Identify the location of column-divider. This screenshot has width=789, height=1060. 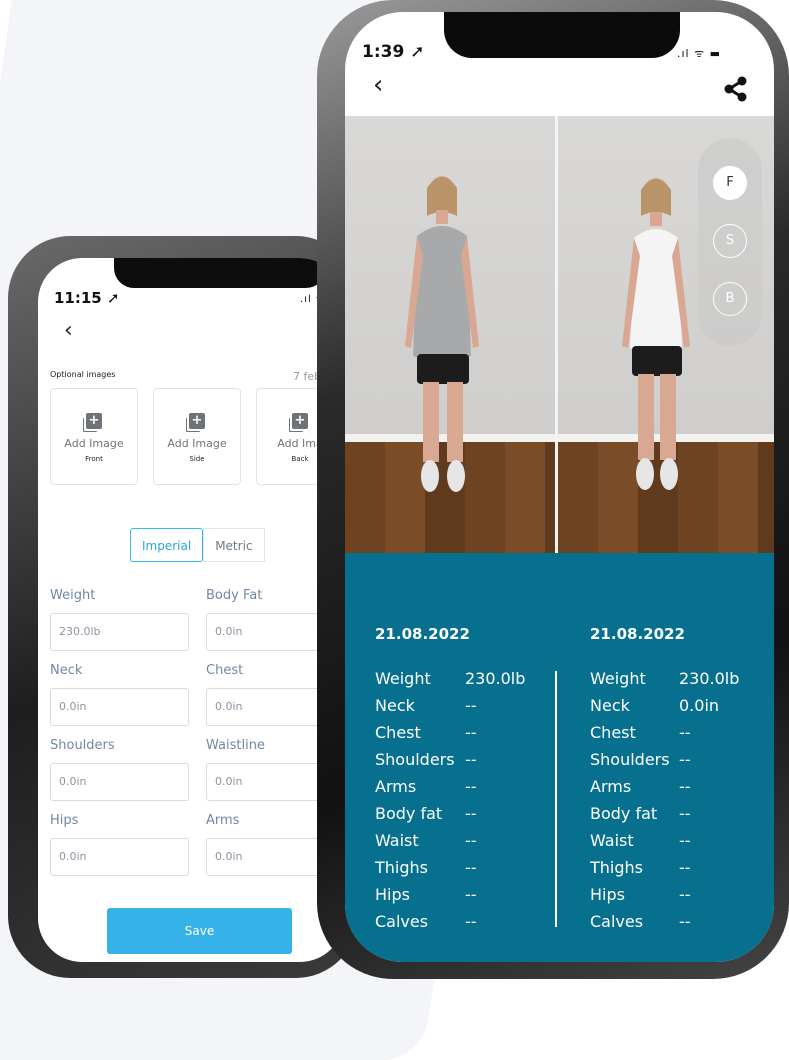
(556, 799).